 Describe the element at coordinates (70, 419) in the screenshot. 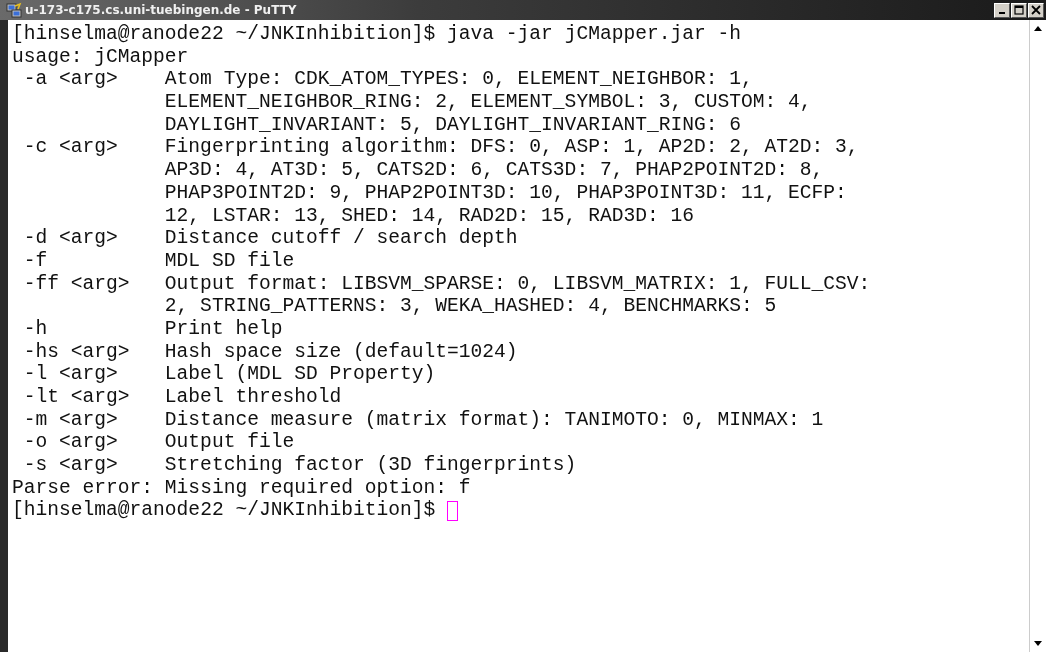

I see `option-name-label: -m <arg>` at that location.